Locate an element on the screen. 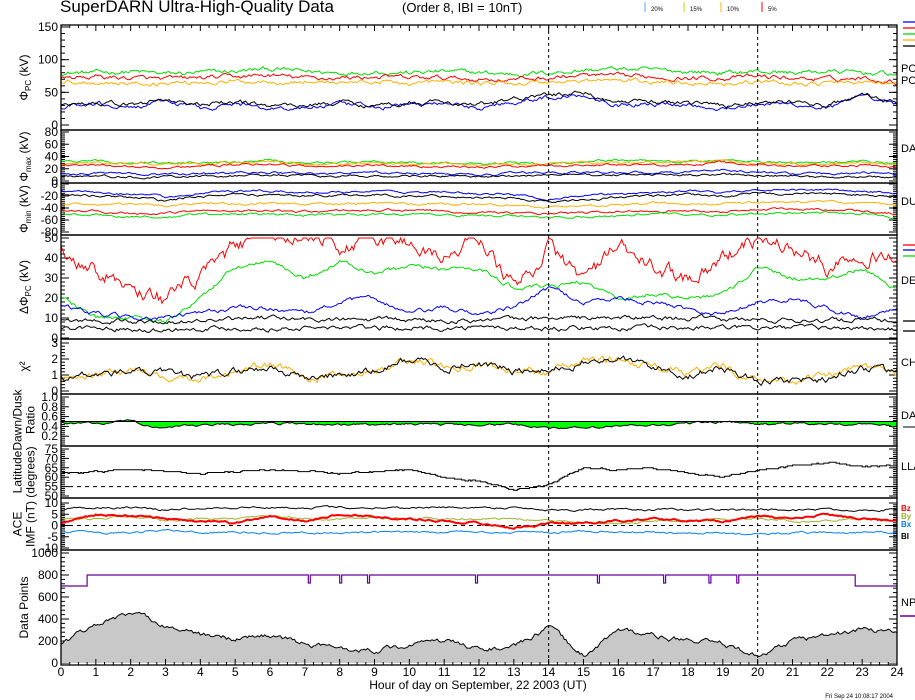  x-tick-label: 4 is located at coordinates (200, 672).